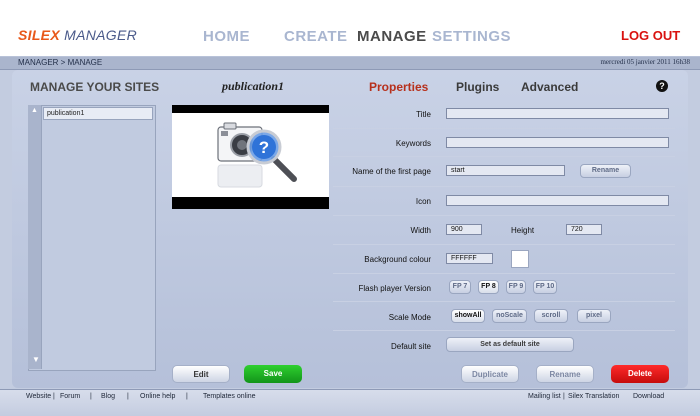 The height and width of the screenshot is (416, 700). I want to click on site-list-scrollbar, so click(35, 237).